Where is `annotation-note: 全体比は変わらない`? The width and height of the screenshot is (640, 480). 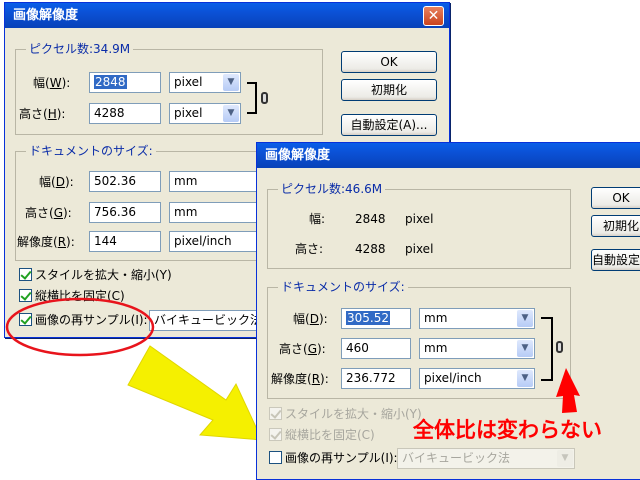 annotation-note: 全体比は変わらない is located at coordinates (507, 430).